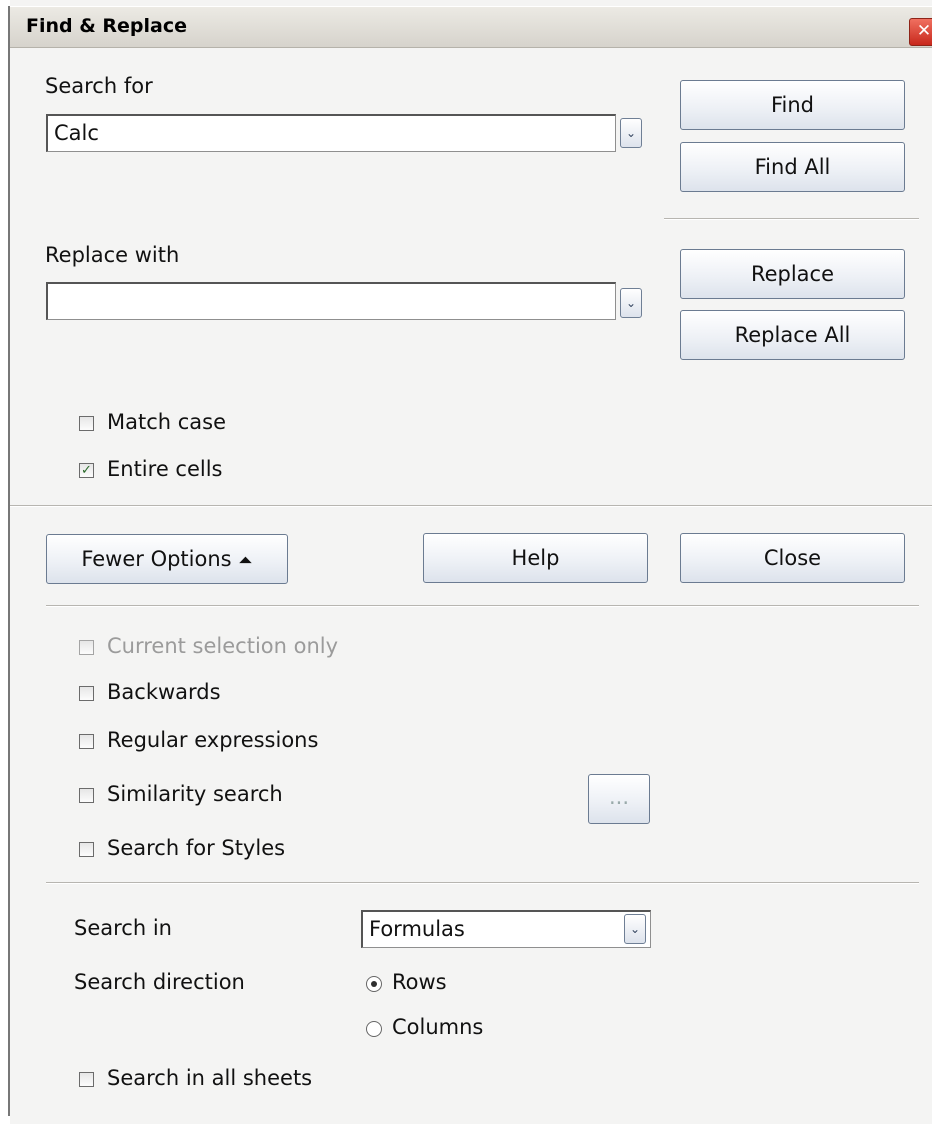 The image size is (932, 1124). I want to click on replace-button: Replace, so click(792, 274).